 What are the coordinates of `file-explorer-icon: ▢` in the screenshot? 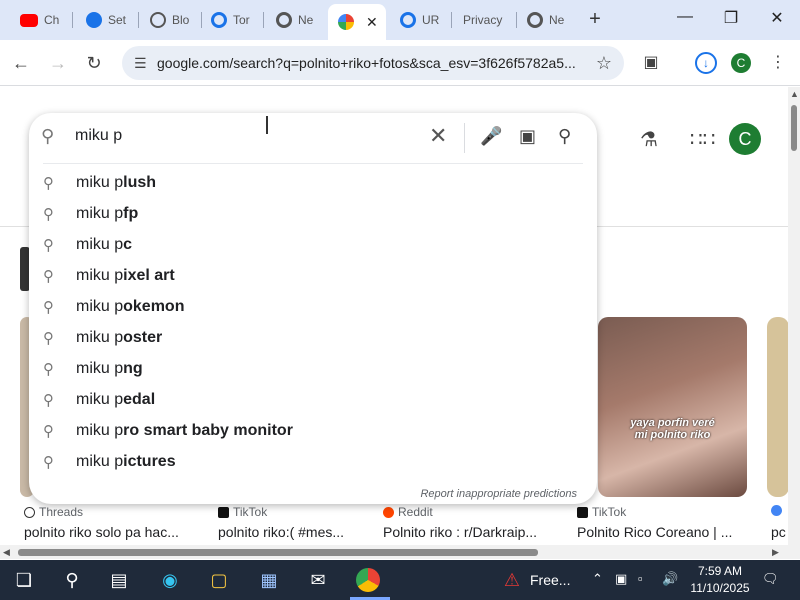 It's located at (219, 580).